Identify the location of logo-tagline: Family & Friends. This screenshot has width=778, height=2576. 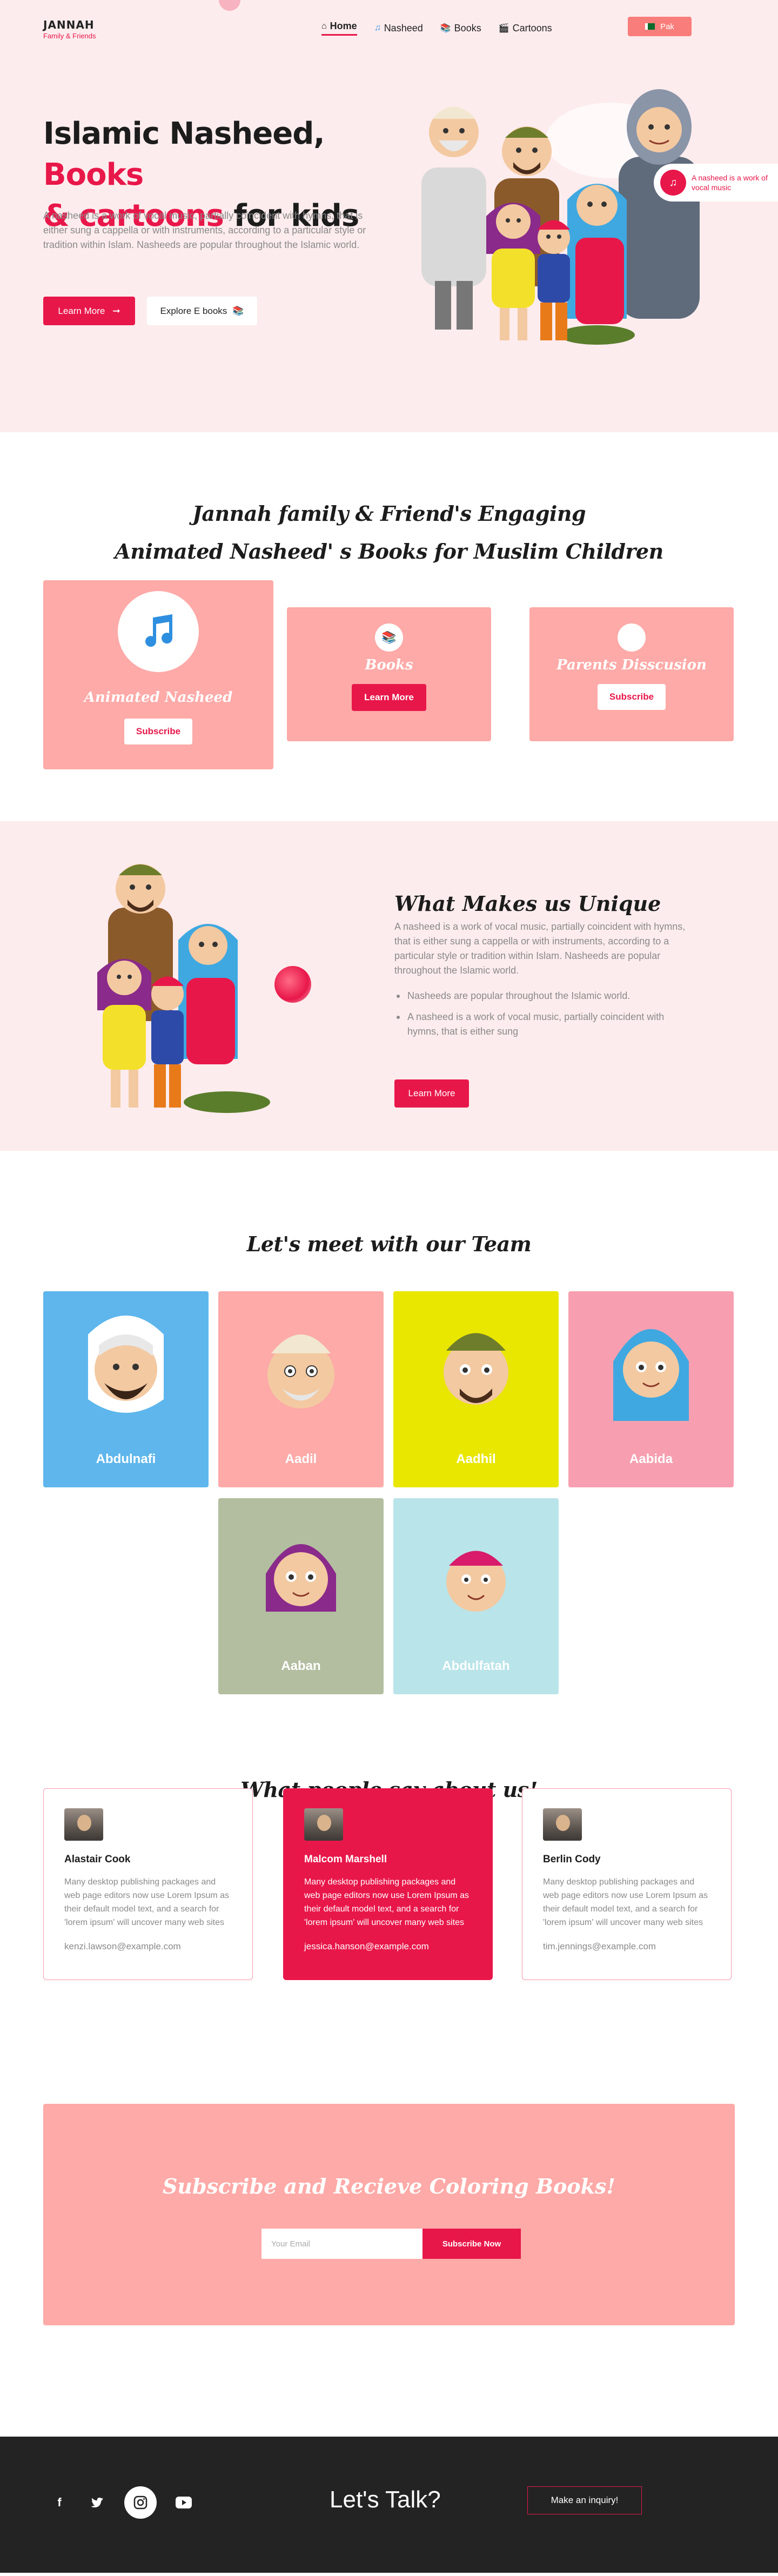
(69, 36).